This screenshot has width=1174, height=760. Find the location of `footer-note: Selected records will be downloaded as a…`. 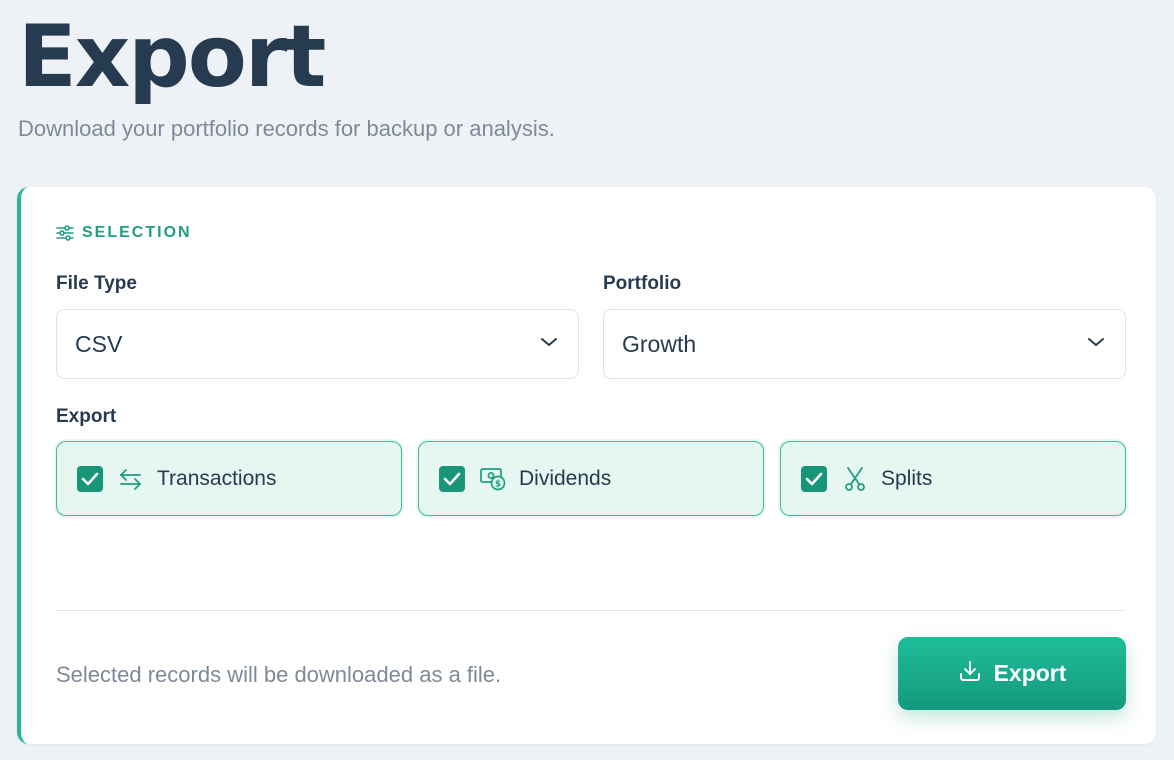

footer-note: Selected records will be downloaded as a… is located at coordinates (279, 674).